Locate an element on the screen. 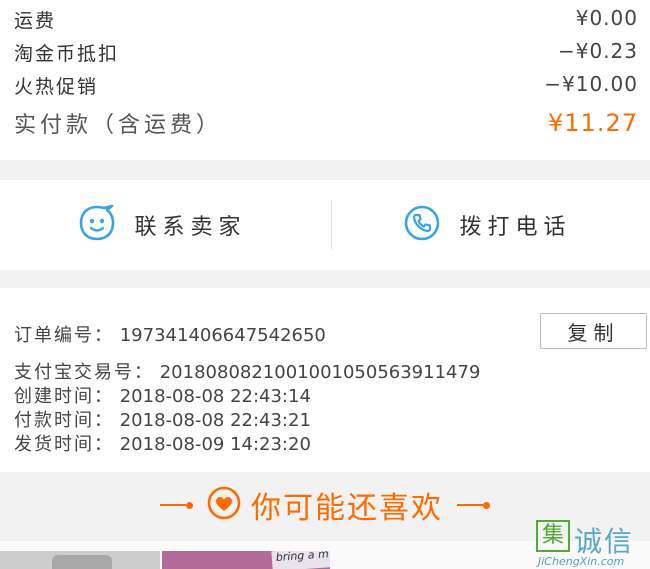 This screenshot has height=569, width=650. chat-bubble-icon is located at coordinates (97, 225).